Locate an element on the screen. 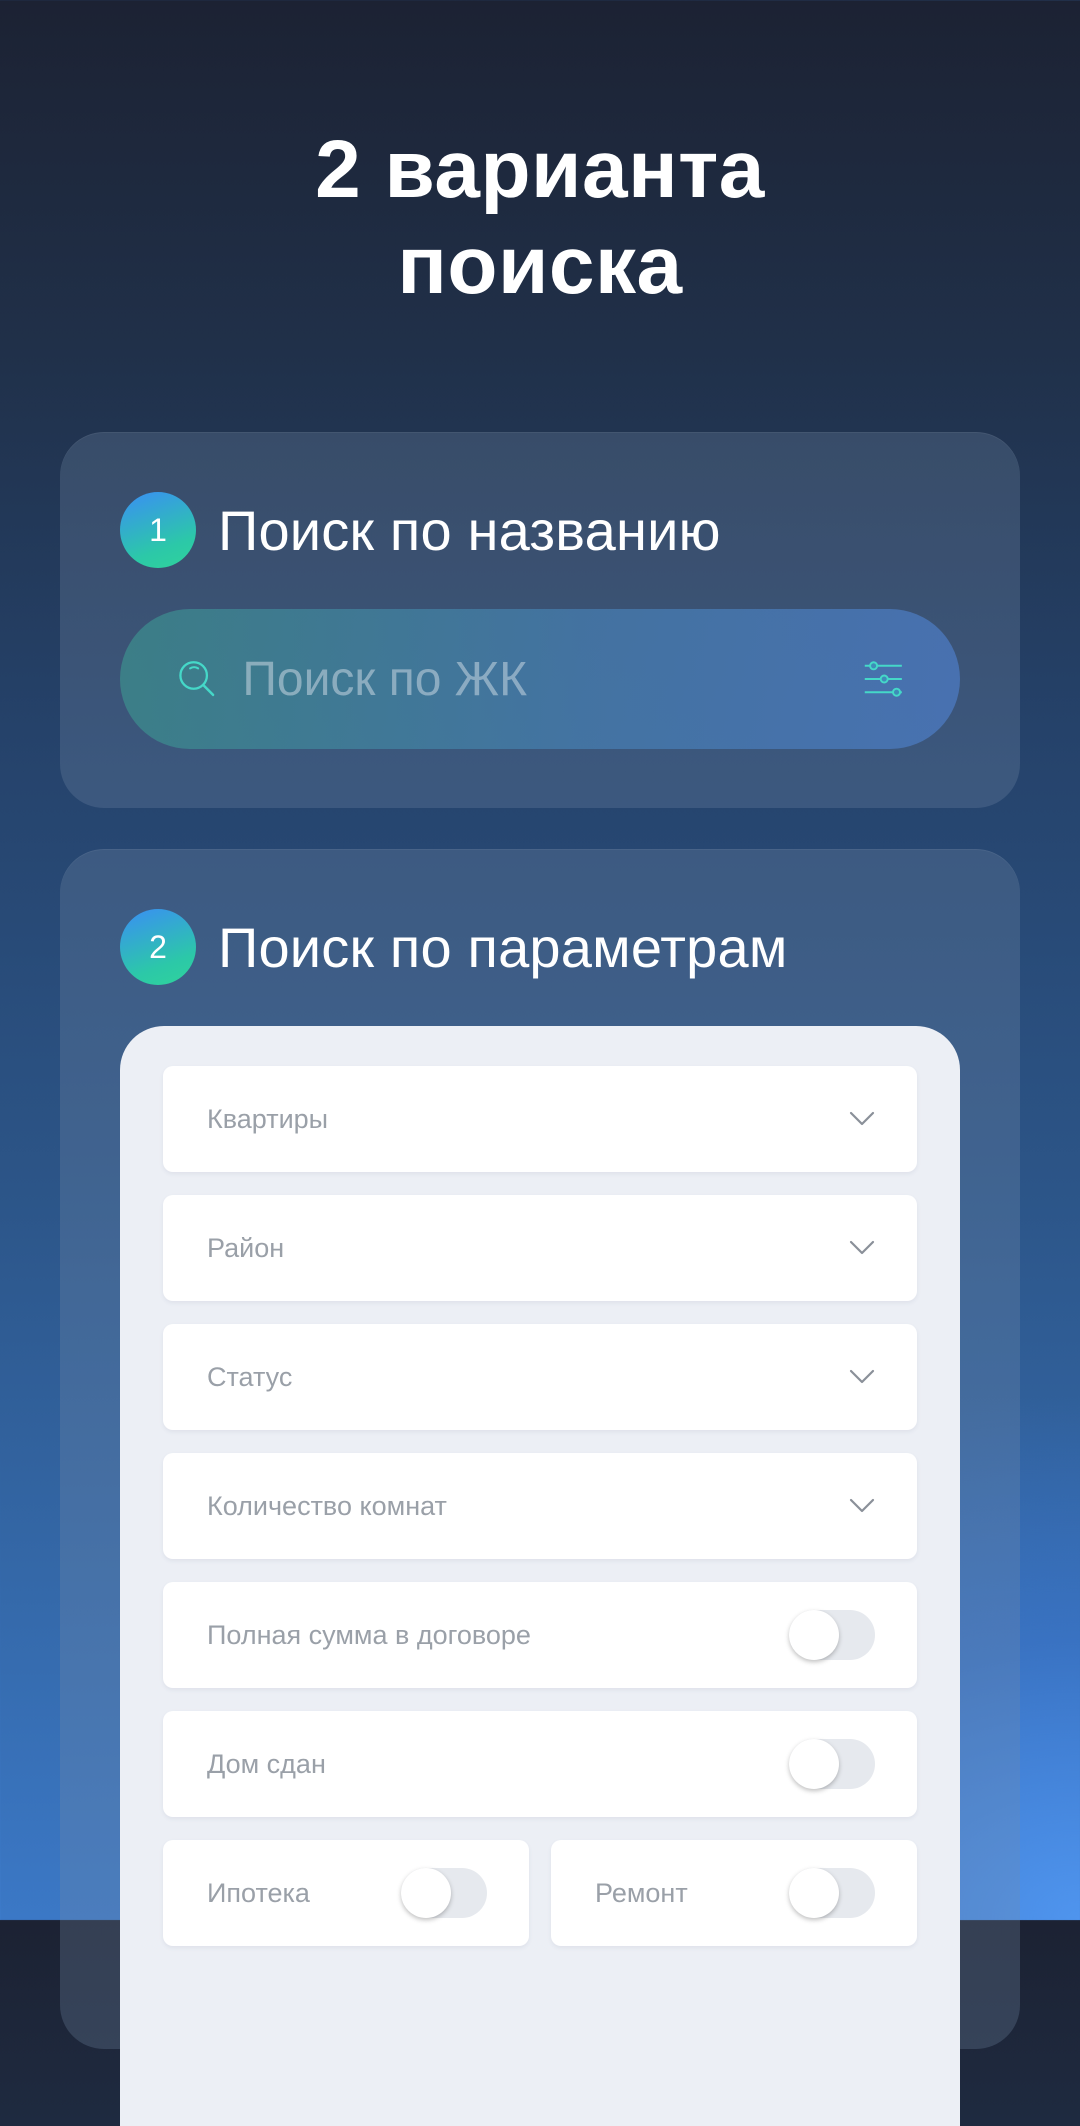 The width and height of the screenshot is (1080, 2126). full-amount-toggle-row: Полная сумма в договоре is located at coordinates (540, 1635).